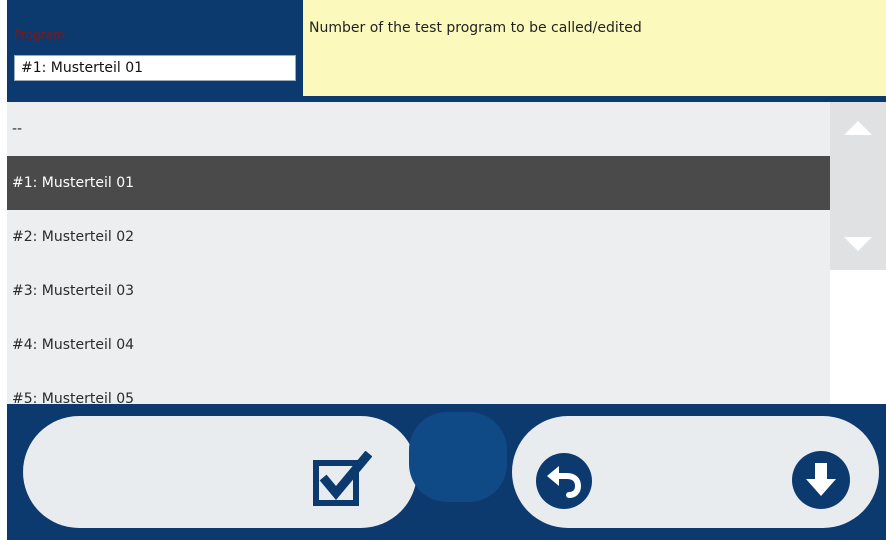 The height and width of the screenshot is (540, 886). I want to click on confirm-button, so click(342, 478).